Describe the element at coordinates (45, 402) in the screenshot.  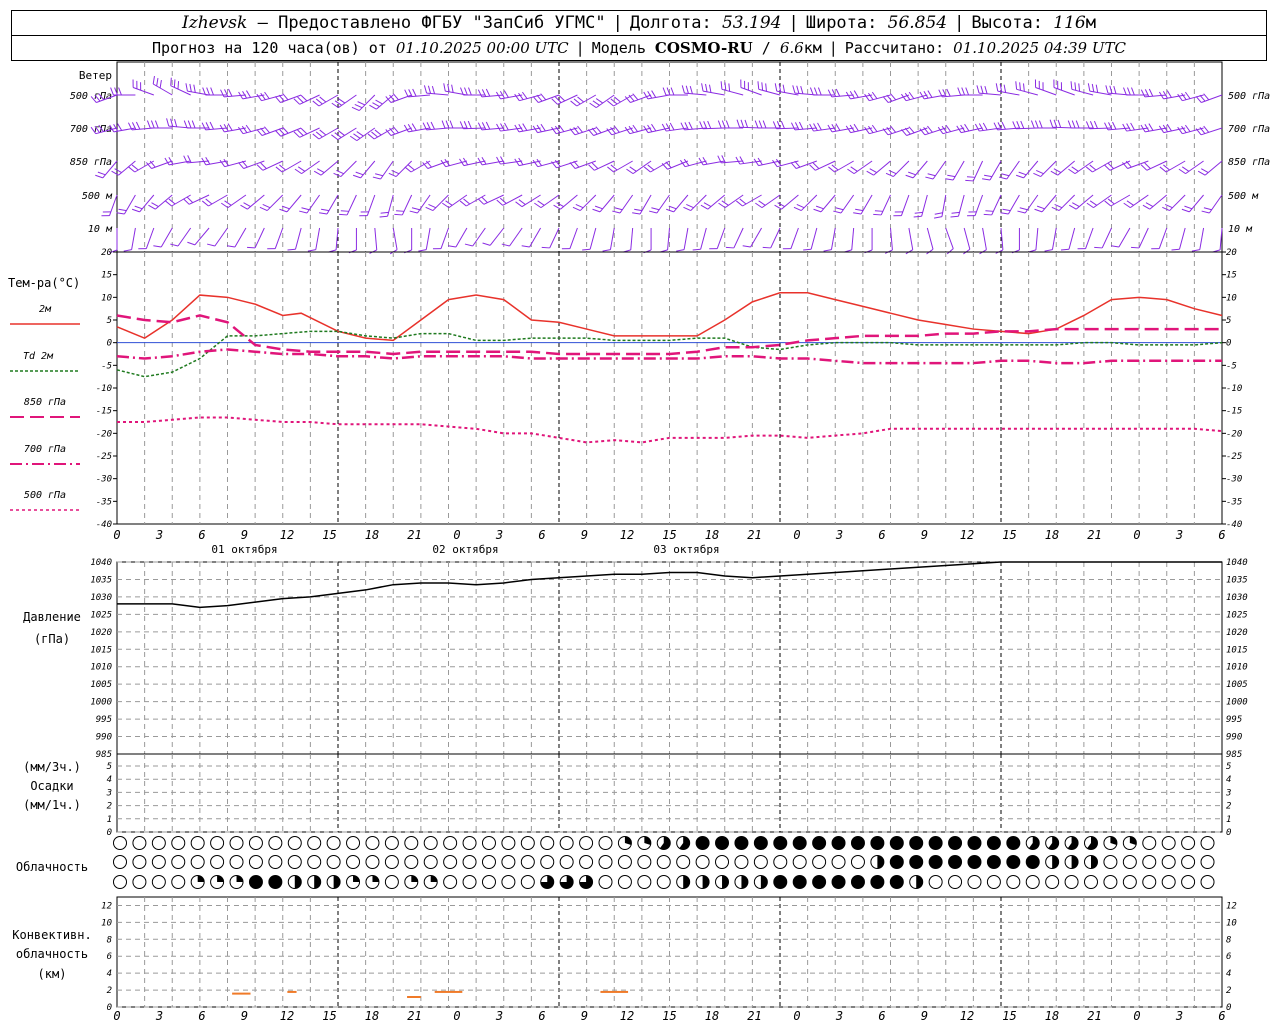
I see `temp-legend-label: 850 гПа` at that location.